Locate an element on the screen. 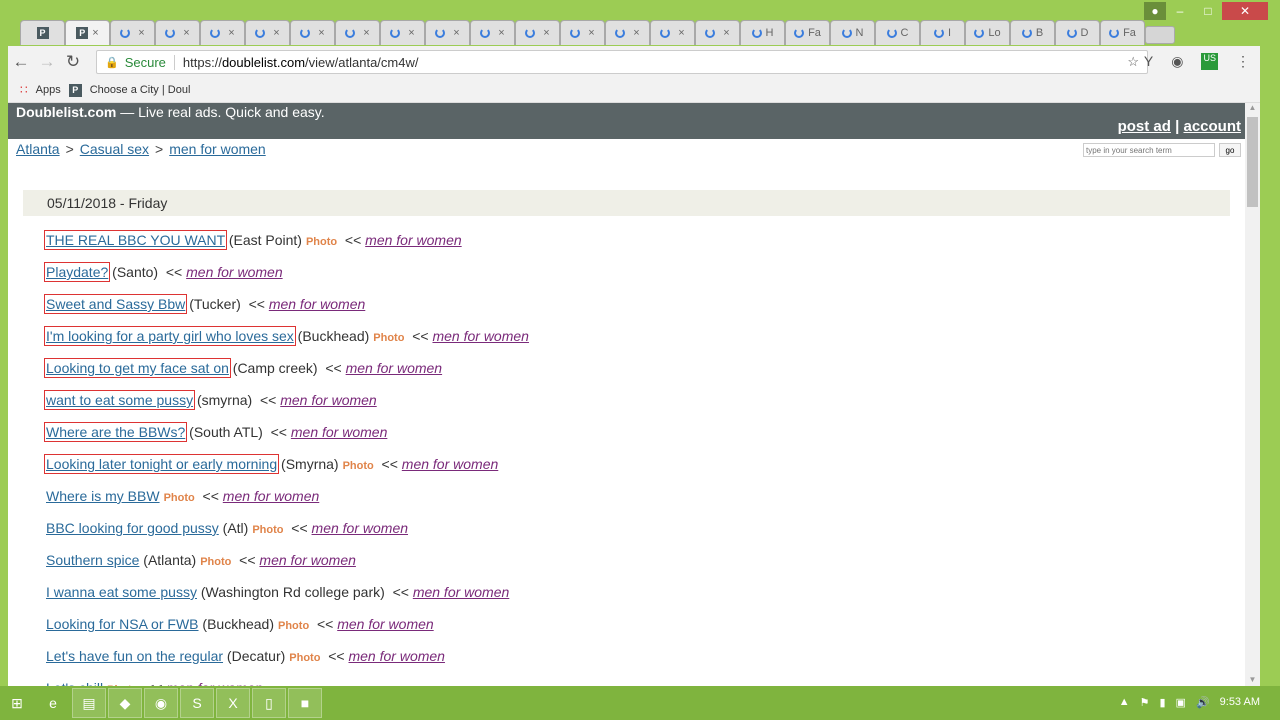 This screenshot has height=720, width=1280. profile-icon: ● is located at coordinates (1155, 11).